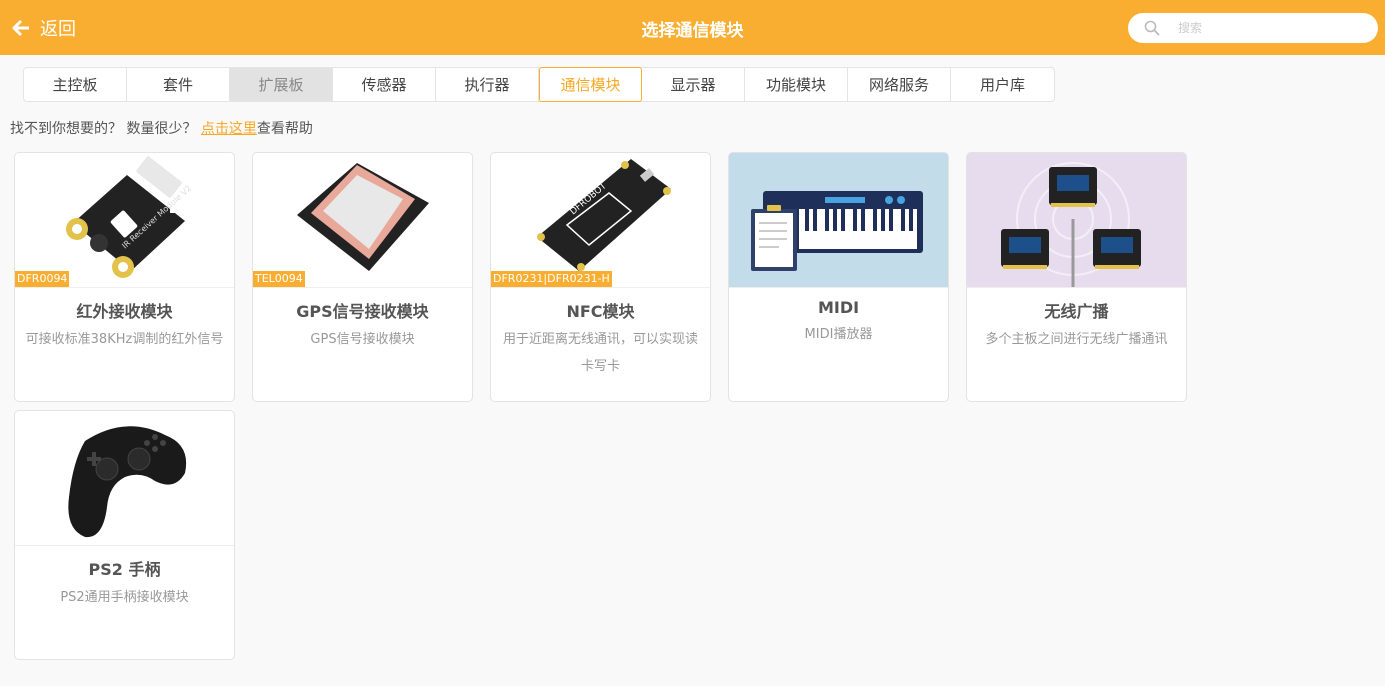 The width and height of the screenshot is (1385, 686). Describe the element at coordinates (124, 311) in the screenshot. I see `module-name: 红外接收模块` at that location.